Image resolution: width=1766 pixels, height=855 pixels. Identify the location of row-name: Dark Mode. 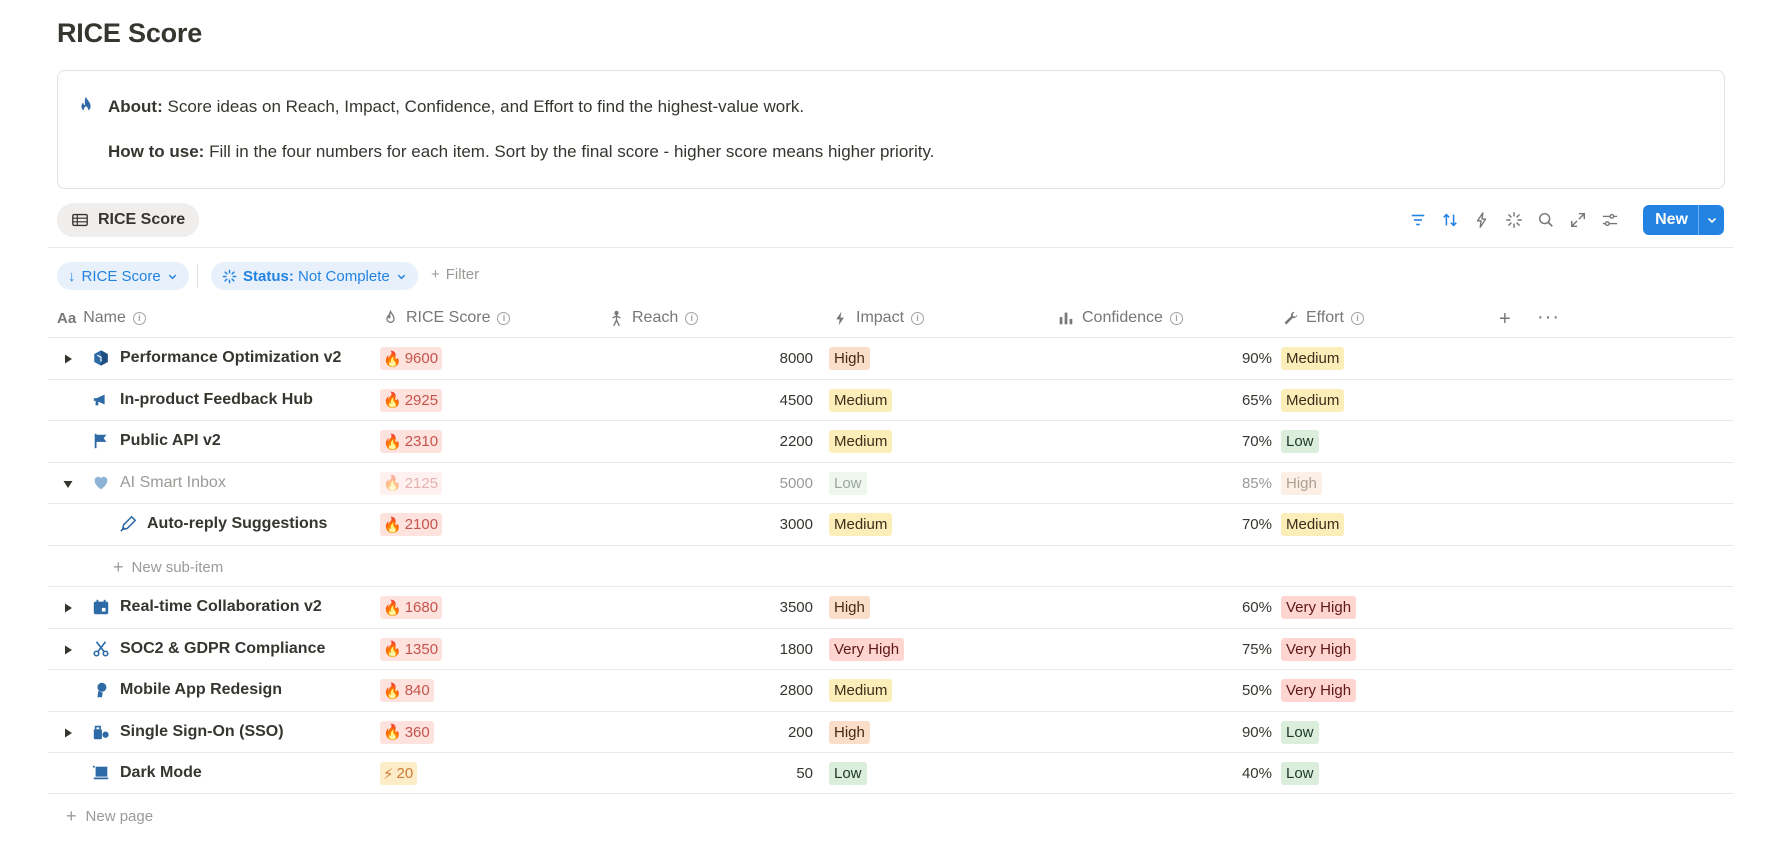
(161, 773).